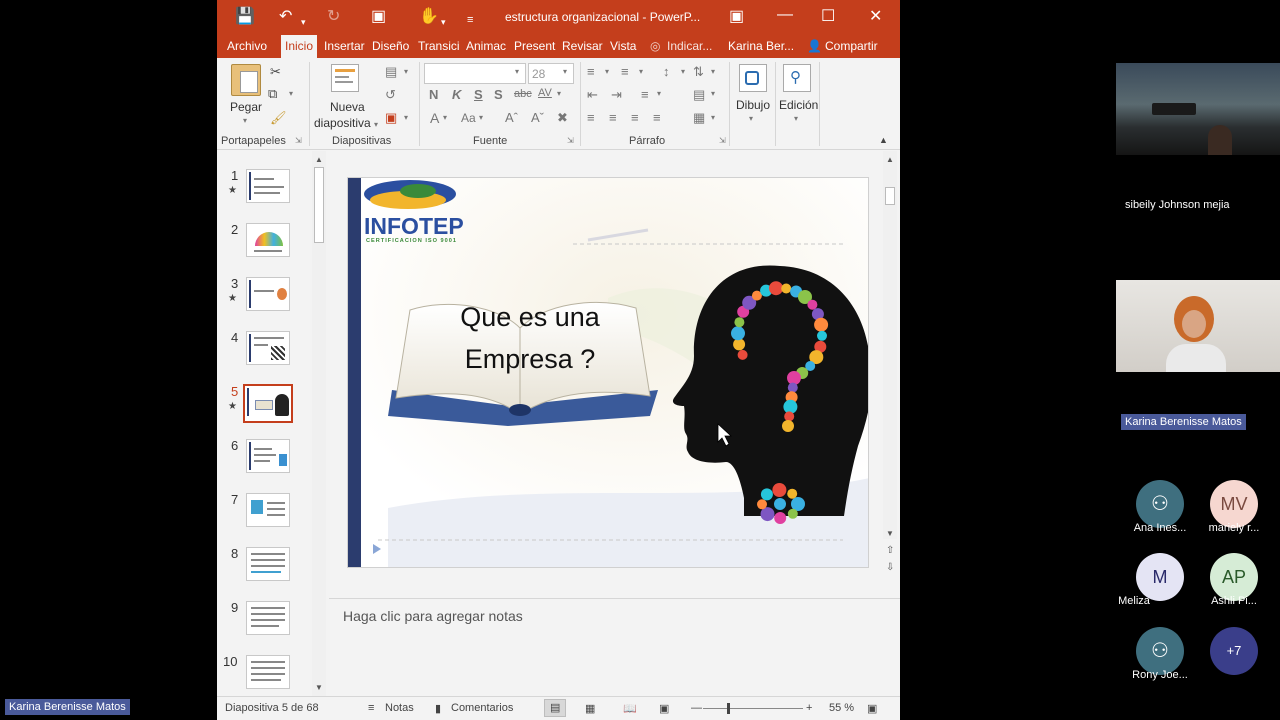 The width and height of the screenshot is (1280, 720). Describe the element at coordinates (635, 117) in the screenshot. I see `align-right-icon: ≡` at that location.